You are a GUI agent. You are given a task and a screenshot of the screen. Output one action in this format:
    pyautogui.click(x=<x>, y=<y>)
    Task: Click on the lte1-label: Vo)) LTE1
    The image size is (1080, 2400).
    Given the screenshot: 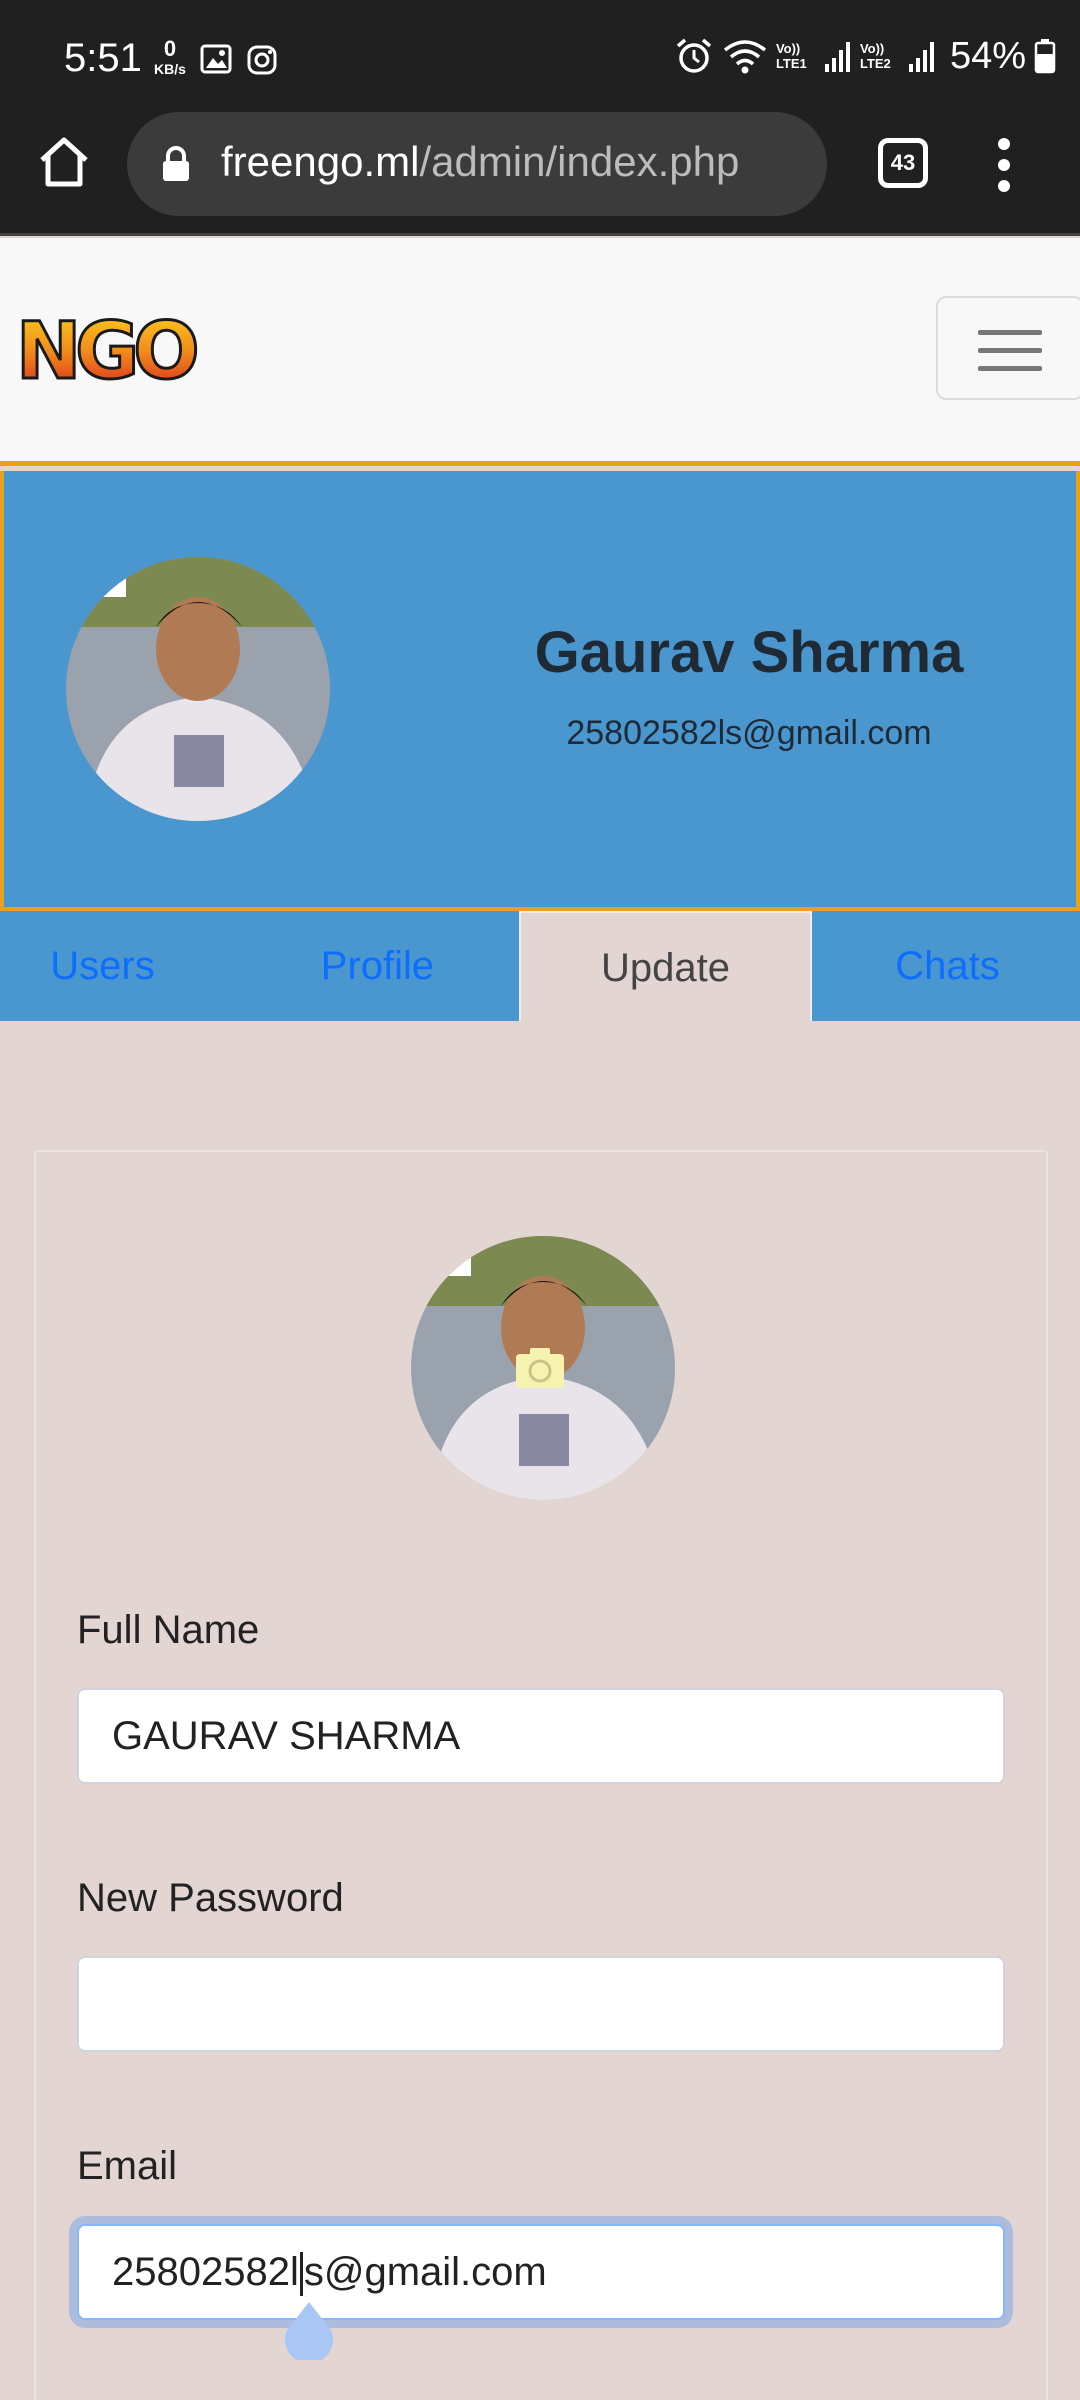 What is the action you would take?
    pyautogui.click(x=791, y=56)
    